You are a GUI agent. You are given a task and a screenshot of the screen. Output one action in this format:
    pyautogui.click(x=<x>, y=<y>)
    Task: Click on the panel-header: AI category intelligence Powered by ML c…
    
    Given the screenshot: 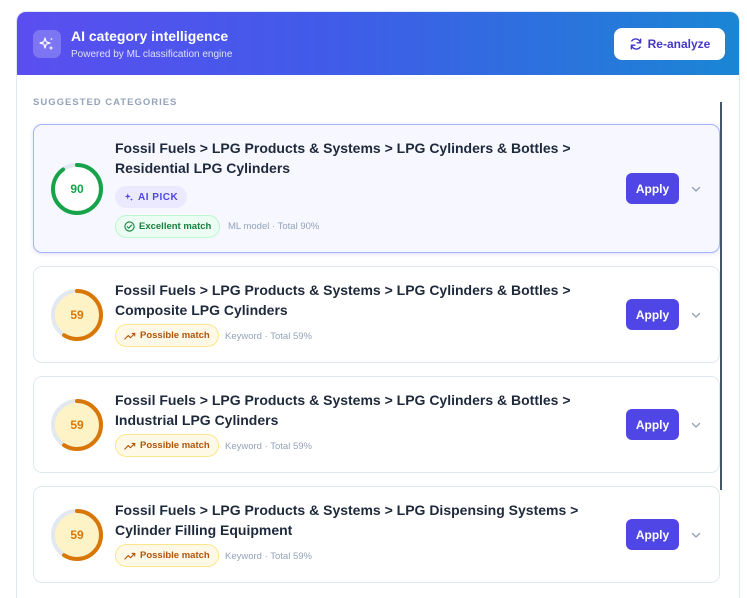 What is the action you would take?
    pyautogui.click(x=378, y=43)
    